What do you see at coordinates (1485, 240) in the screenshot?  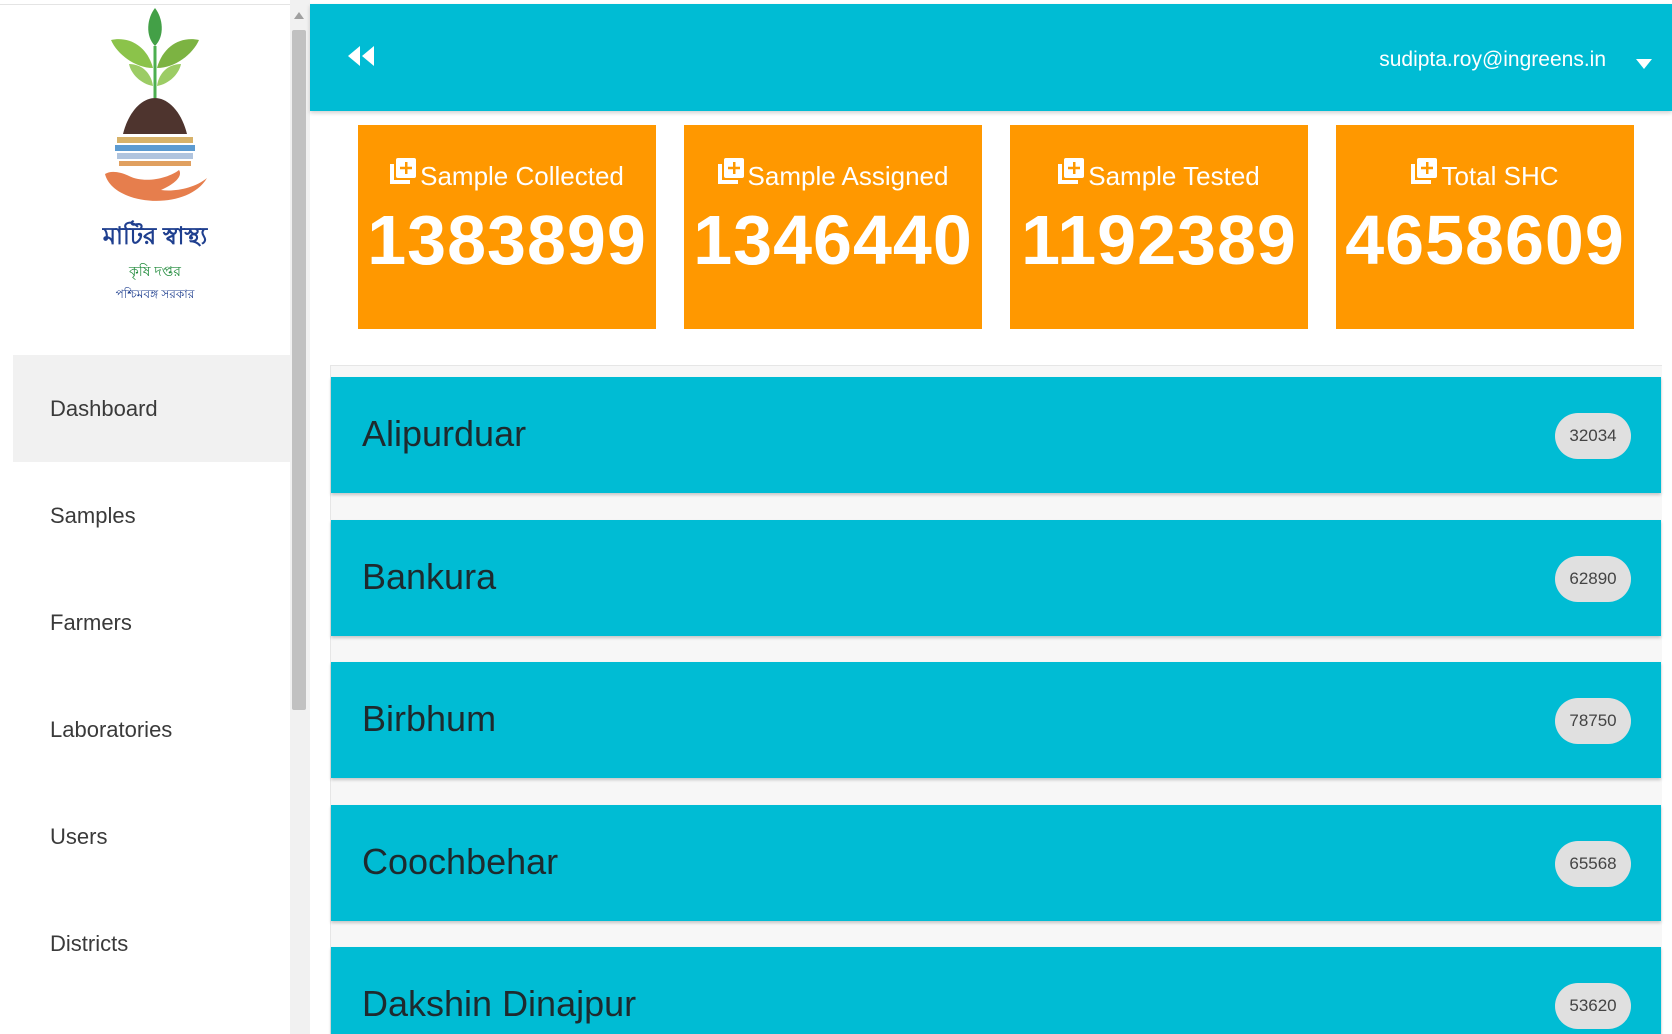 I see `stat-value: 4658609` at bounding box center [1485, 240].